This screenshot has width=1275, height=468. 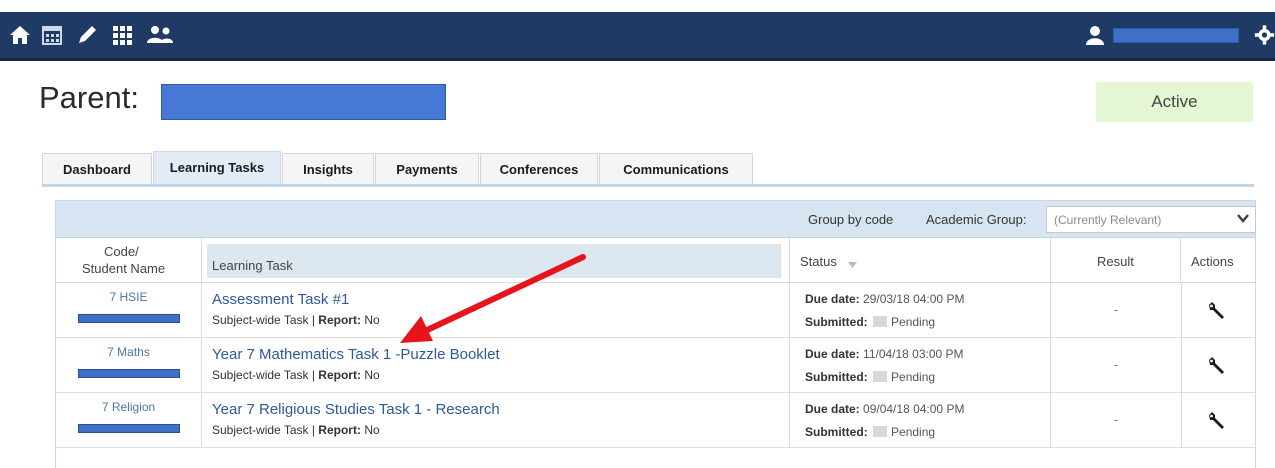 What do you see at coordinates (129, 260) in the screenshot?
I see `column-header-code: Code/ Student Name` at bounding box center [129, 260].